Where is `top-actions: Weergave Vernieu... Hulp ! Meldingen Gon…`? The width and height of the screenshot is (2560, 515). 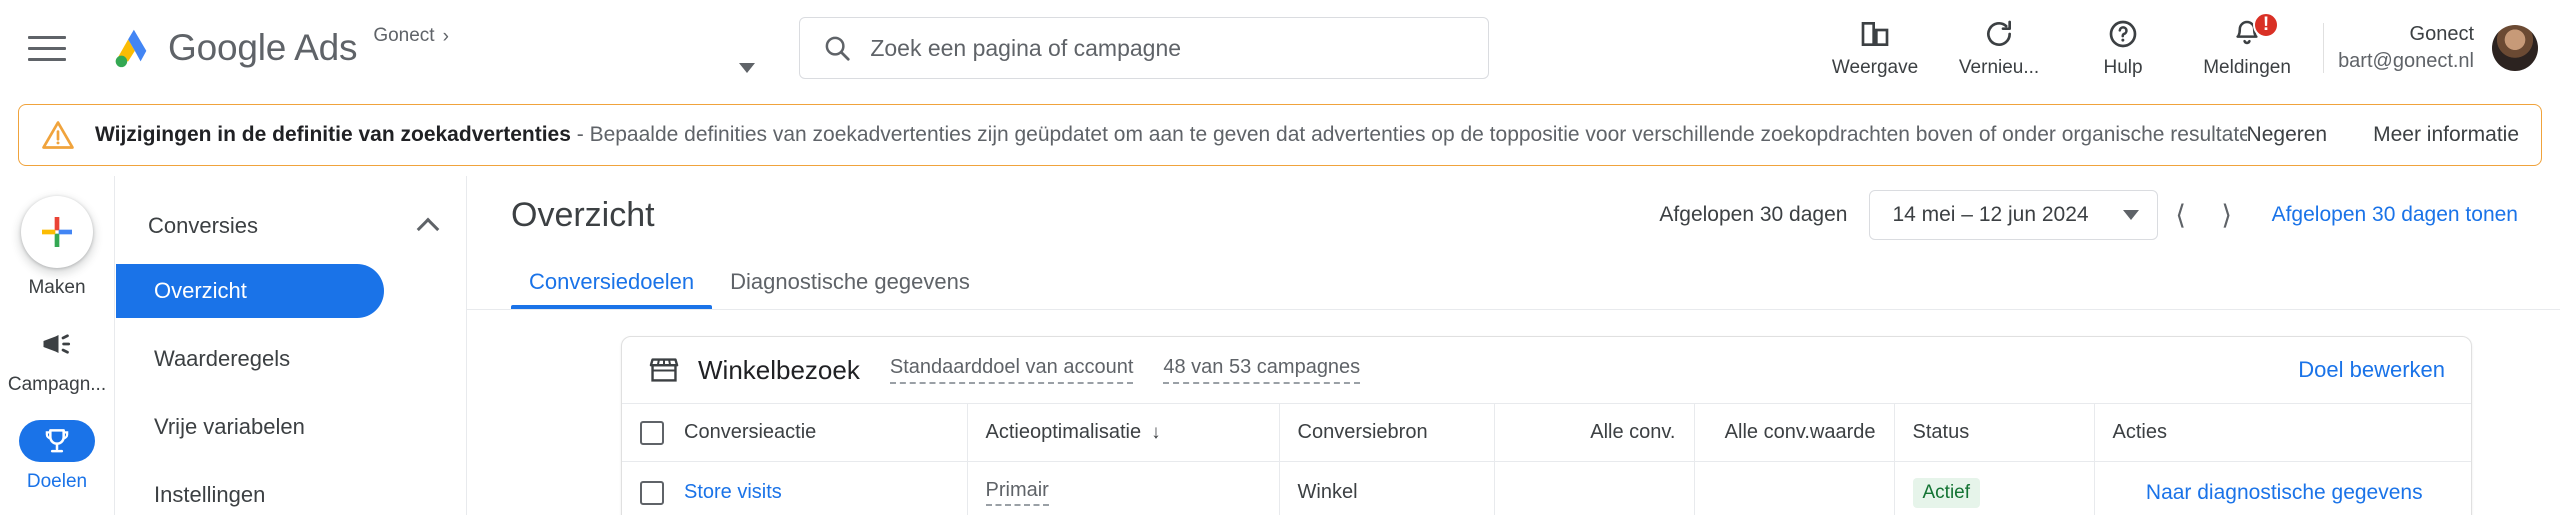 top-actions: Weergave Vernieu... Hulp ! Meldingen Gon… is located at coordinates (2186, 48).